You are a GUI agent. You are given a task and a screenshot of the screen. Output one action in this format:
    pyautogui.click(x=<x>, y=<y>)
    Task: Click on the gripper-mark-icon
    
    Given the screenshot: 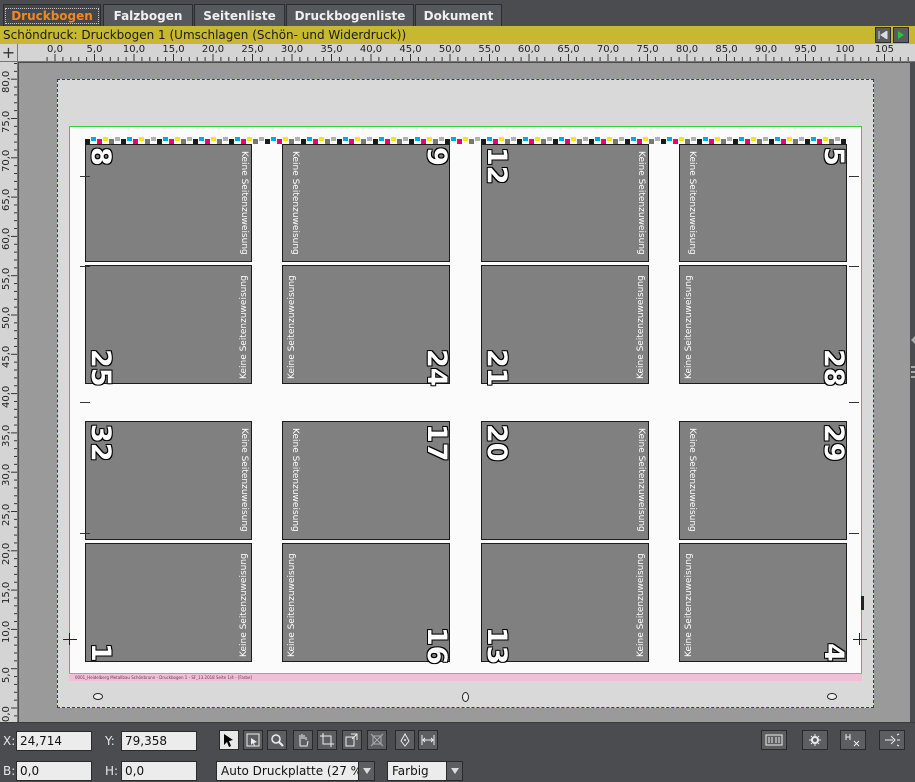 What is the action you would take?
    pyautogui.click(x=832, y=696)
    